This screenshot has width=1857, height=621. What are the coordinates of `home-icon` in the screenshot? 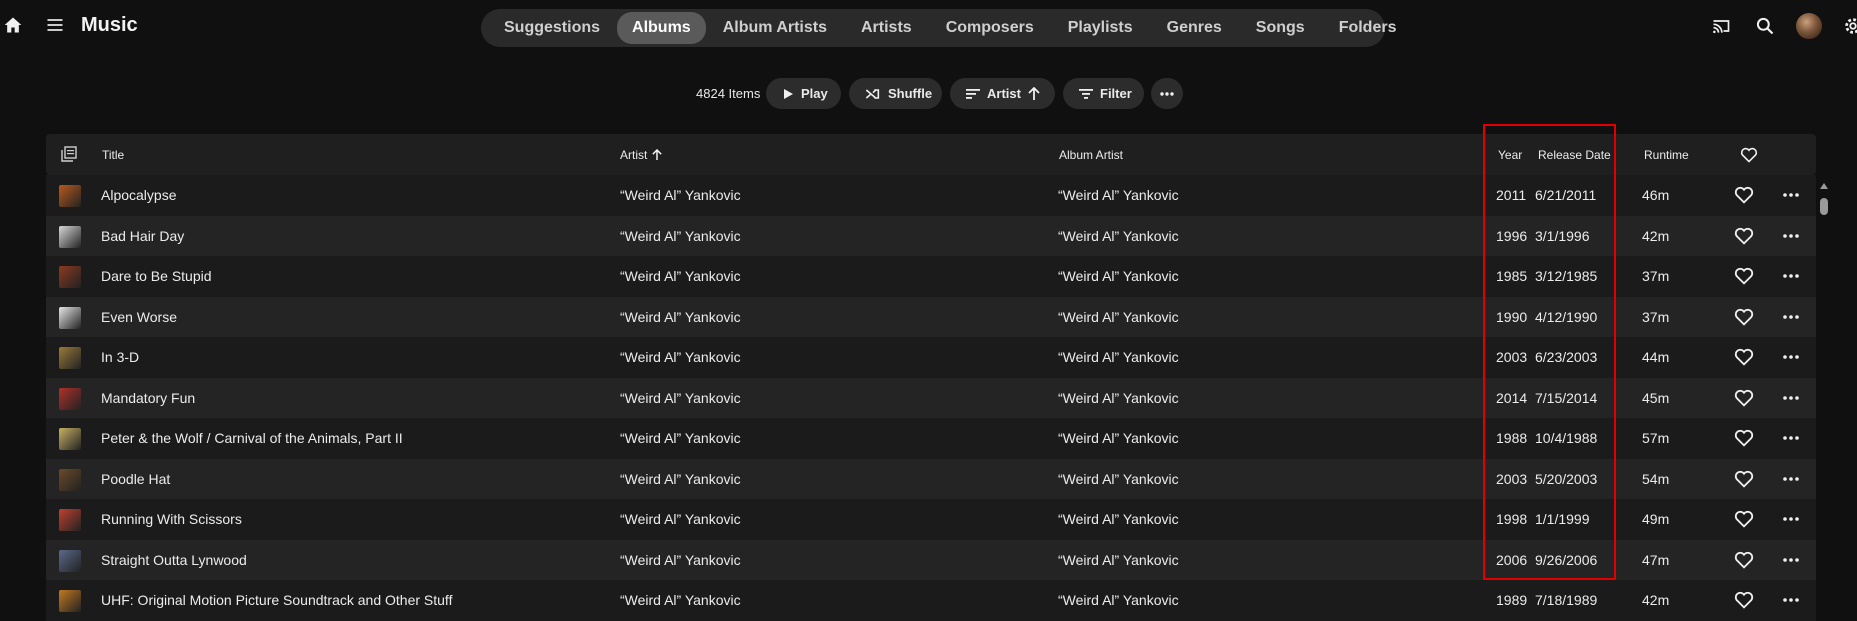 It's located at (13, 25).